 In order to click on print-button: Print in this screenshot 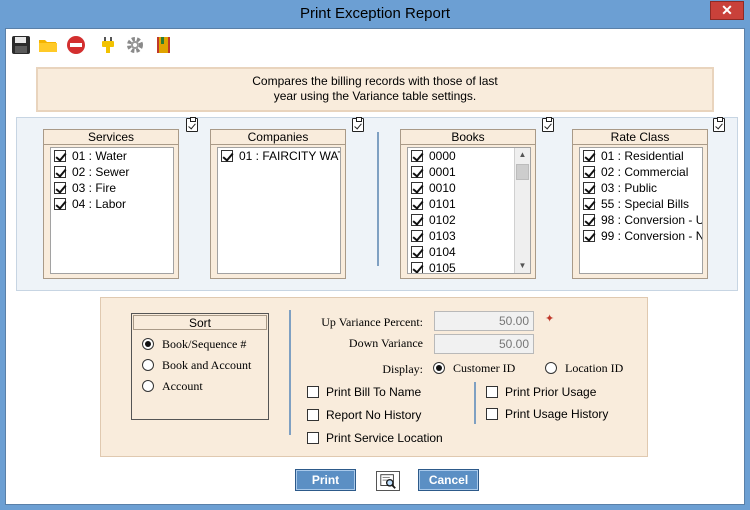, I will do `click(325, 480)`.